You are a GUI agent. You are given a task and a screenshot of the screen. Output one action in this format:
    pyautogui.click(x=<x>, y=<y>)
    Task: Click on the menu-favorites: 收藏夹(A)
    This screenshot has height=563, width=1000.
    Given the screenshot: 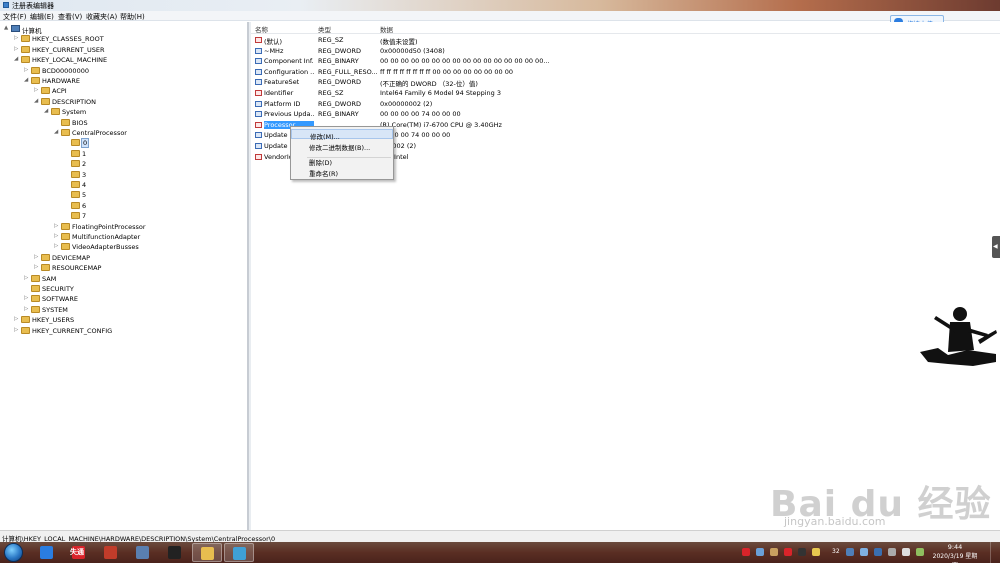 What is the action you would take?
    pyautogui.click(x=101, y=17)
    